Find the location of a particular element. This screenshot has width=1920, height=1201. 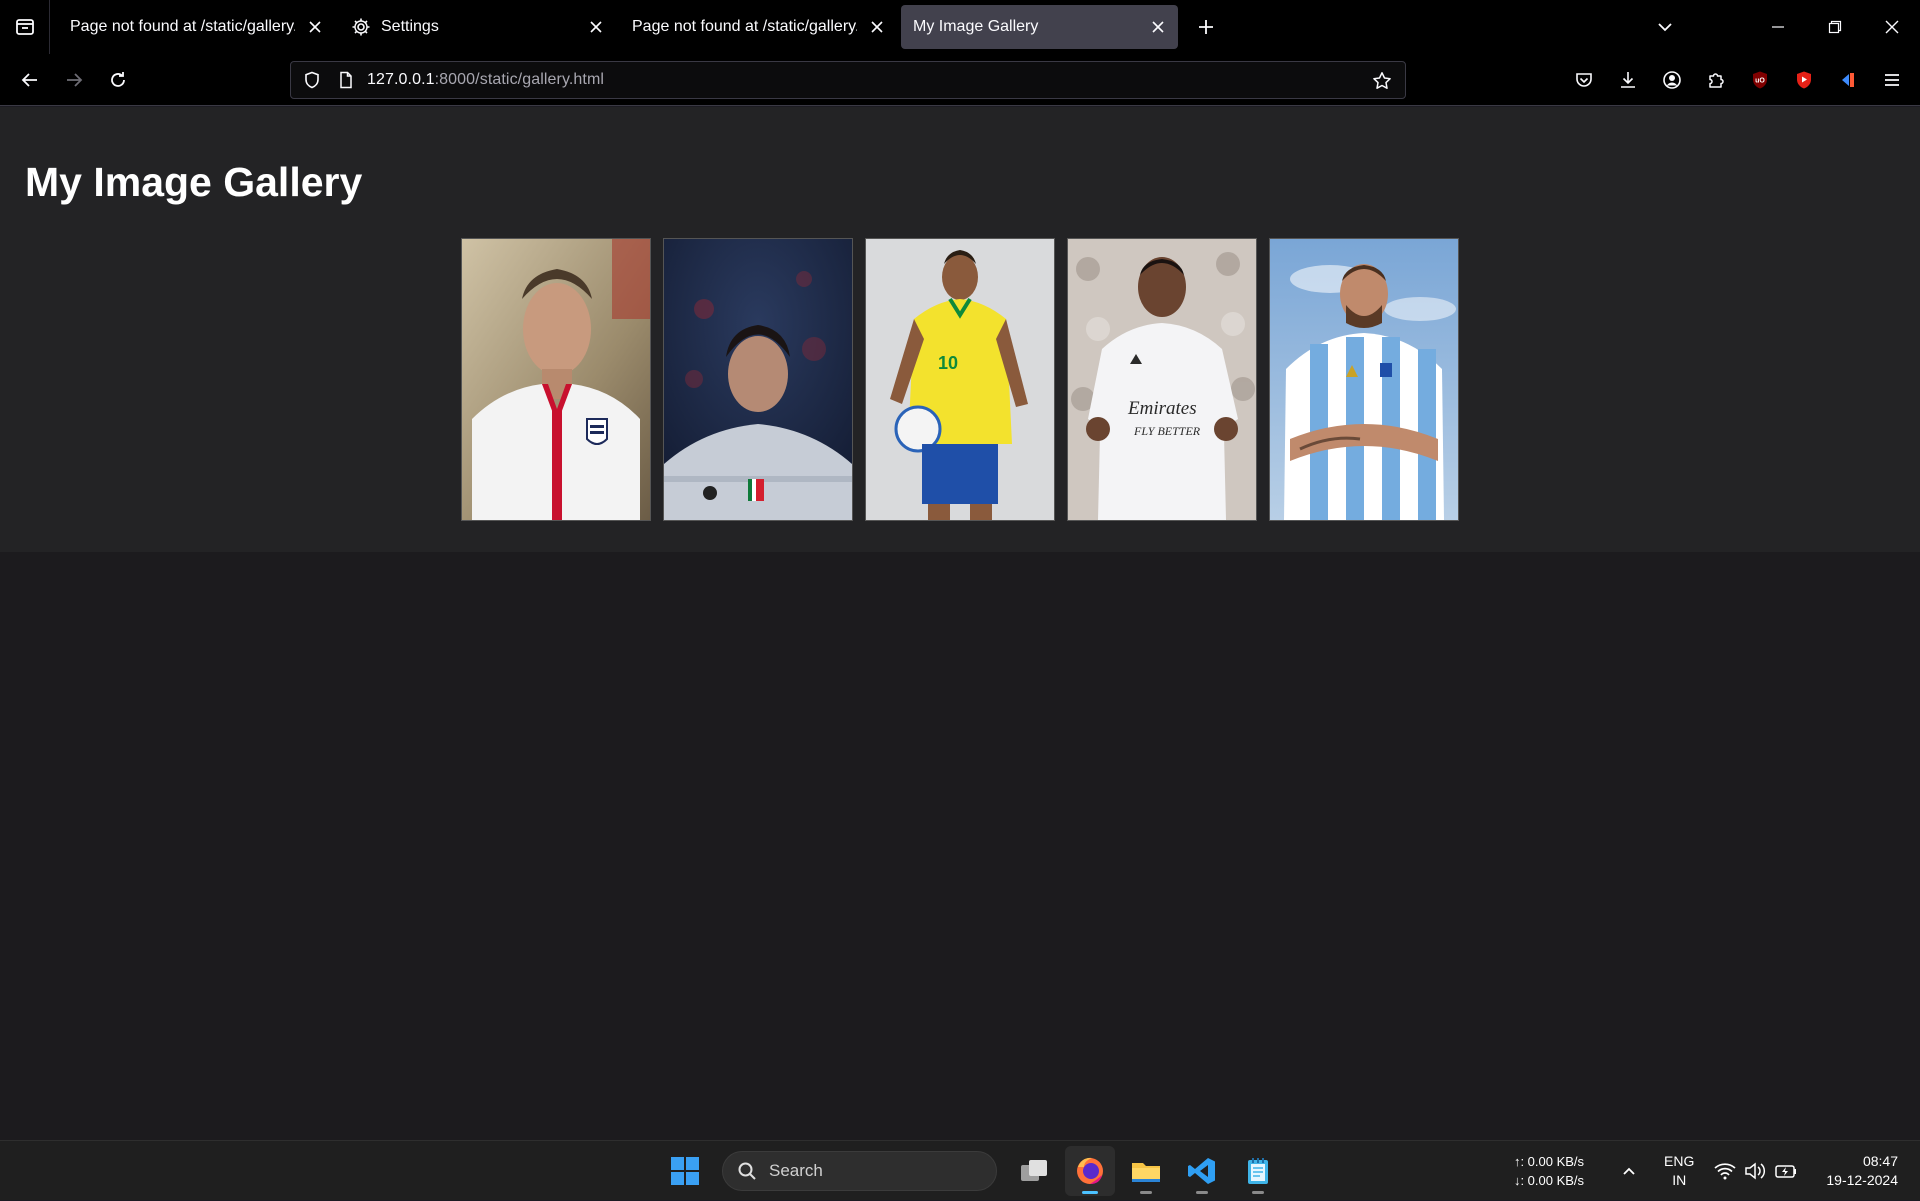

notepad-icon is located at coordinates (1258, 1171).